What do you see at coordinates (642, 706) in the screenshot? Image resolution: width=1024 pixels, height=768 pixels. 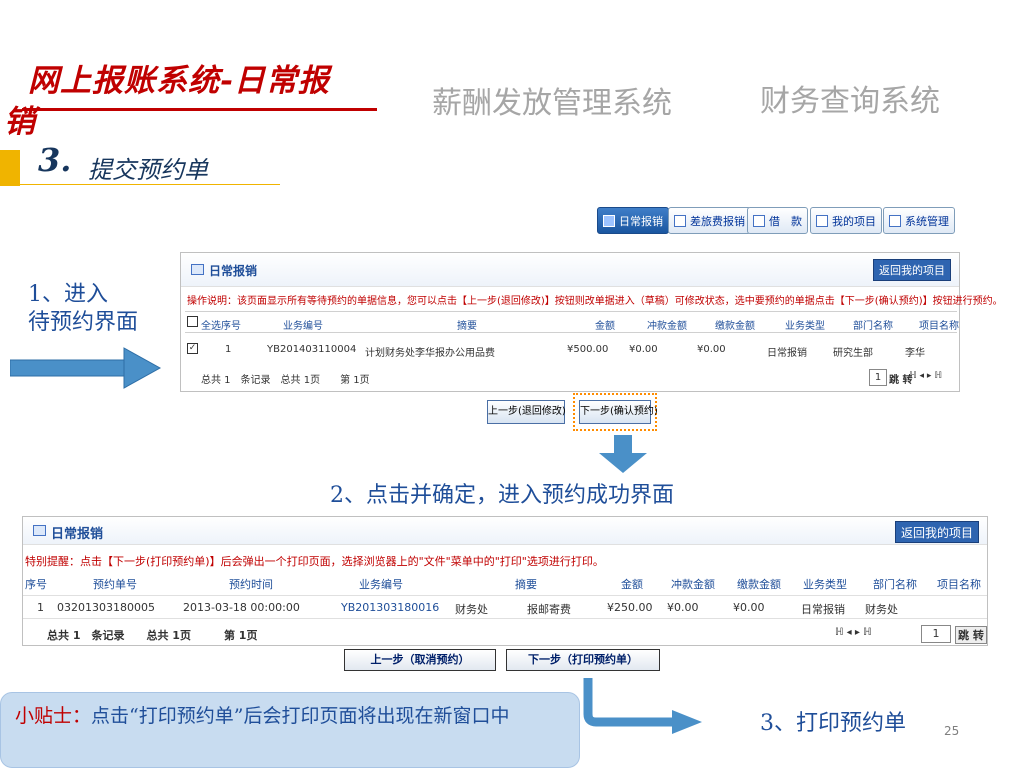 I see `bent-arrow-icon` at bounding box center [642, 706].